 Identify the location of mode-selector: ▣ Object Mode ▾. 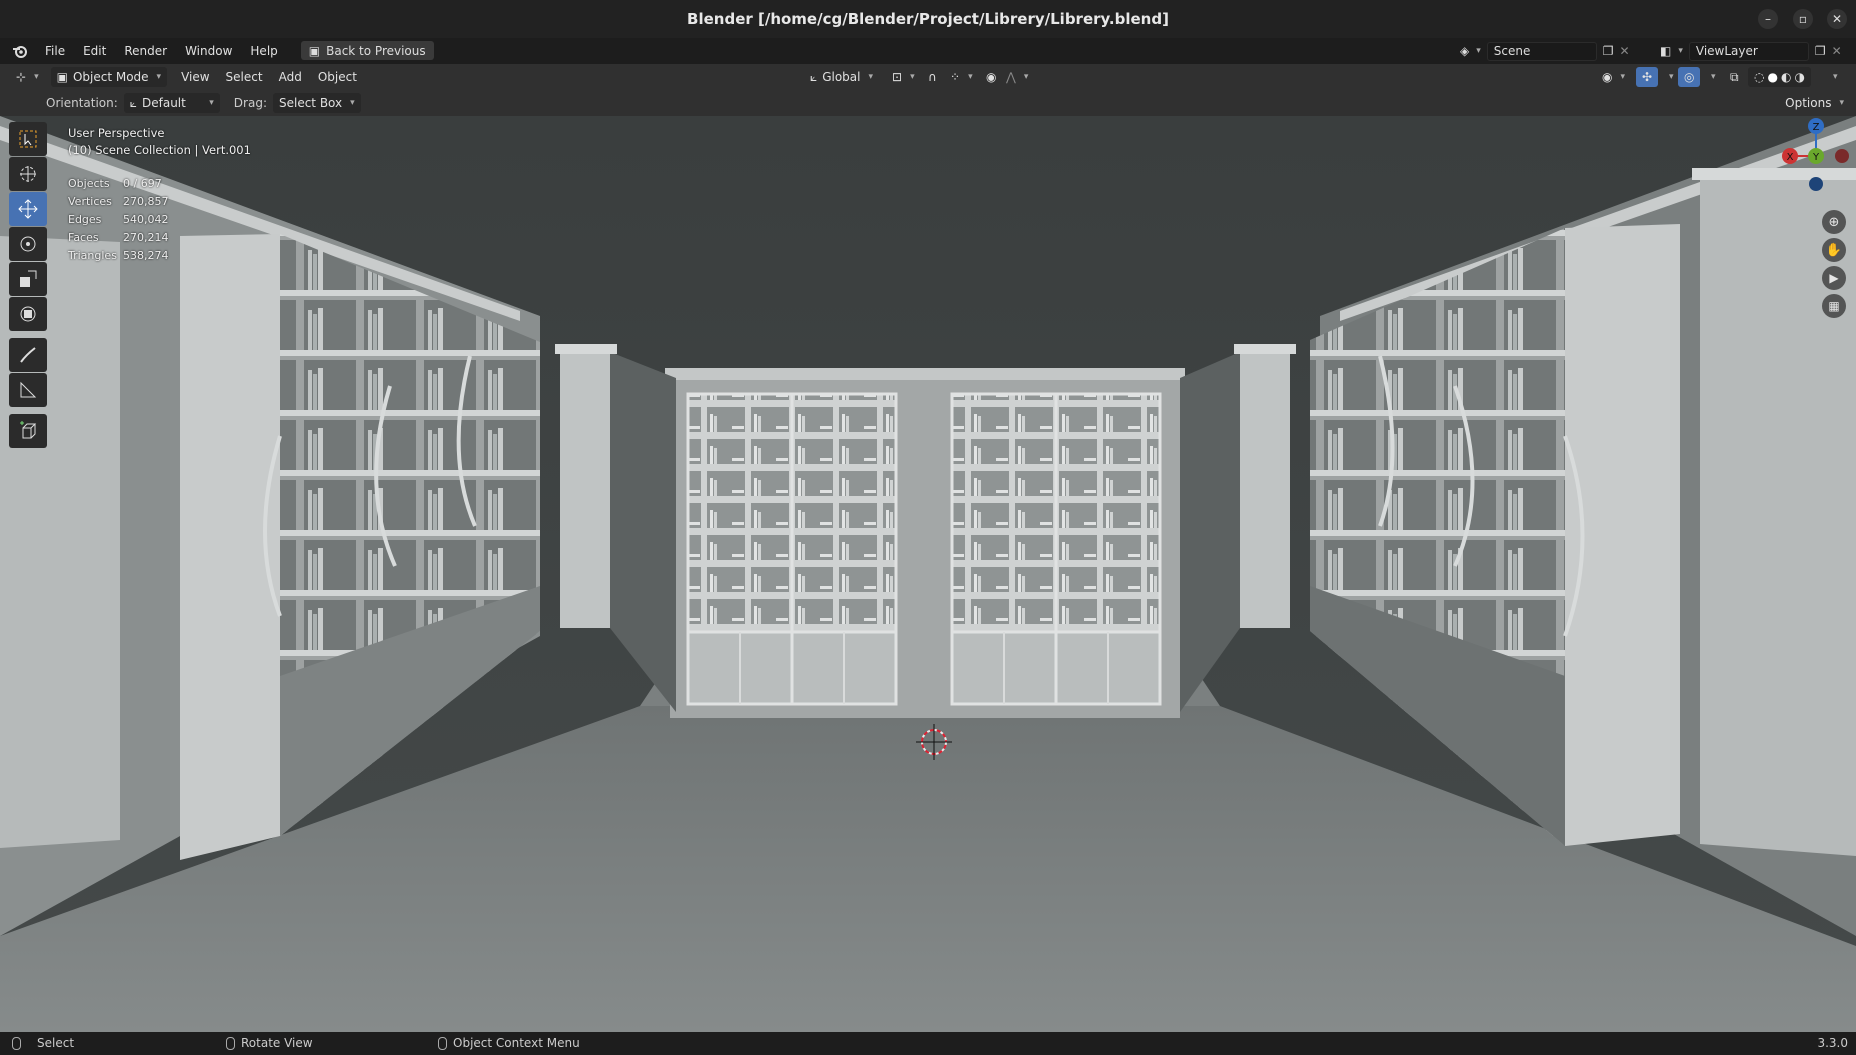
(109, 77).